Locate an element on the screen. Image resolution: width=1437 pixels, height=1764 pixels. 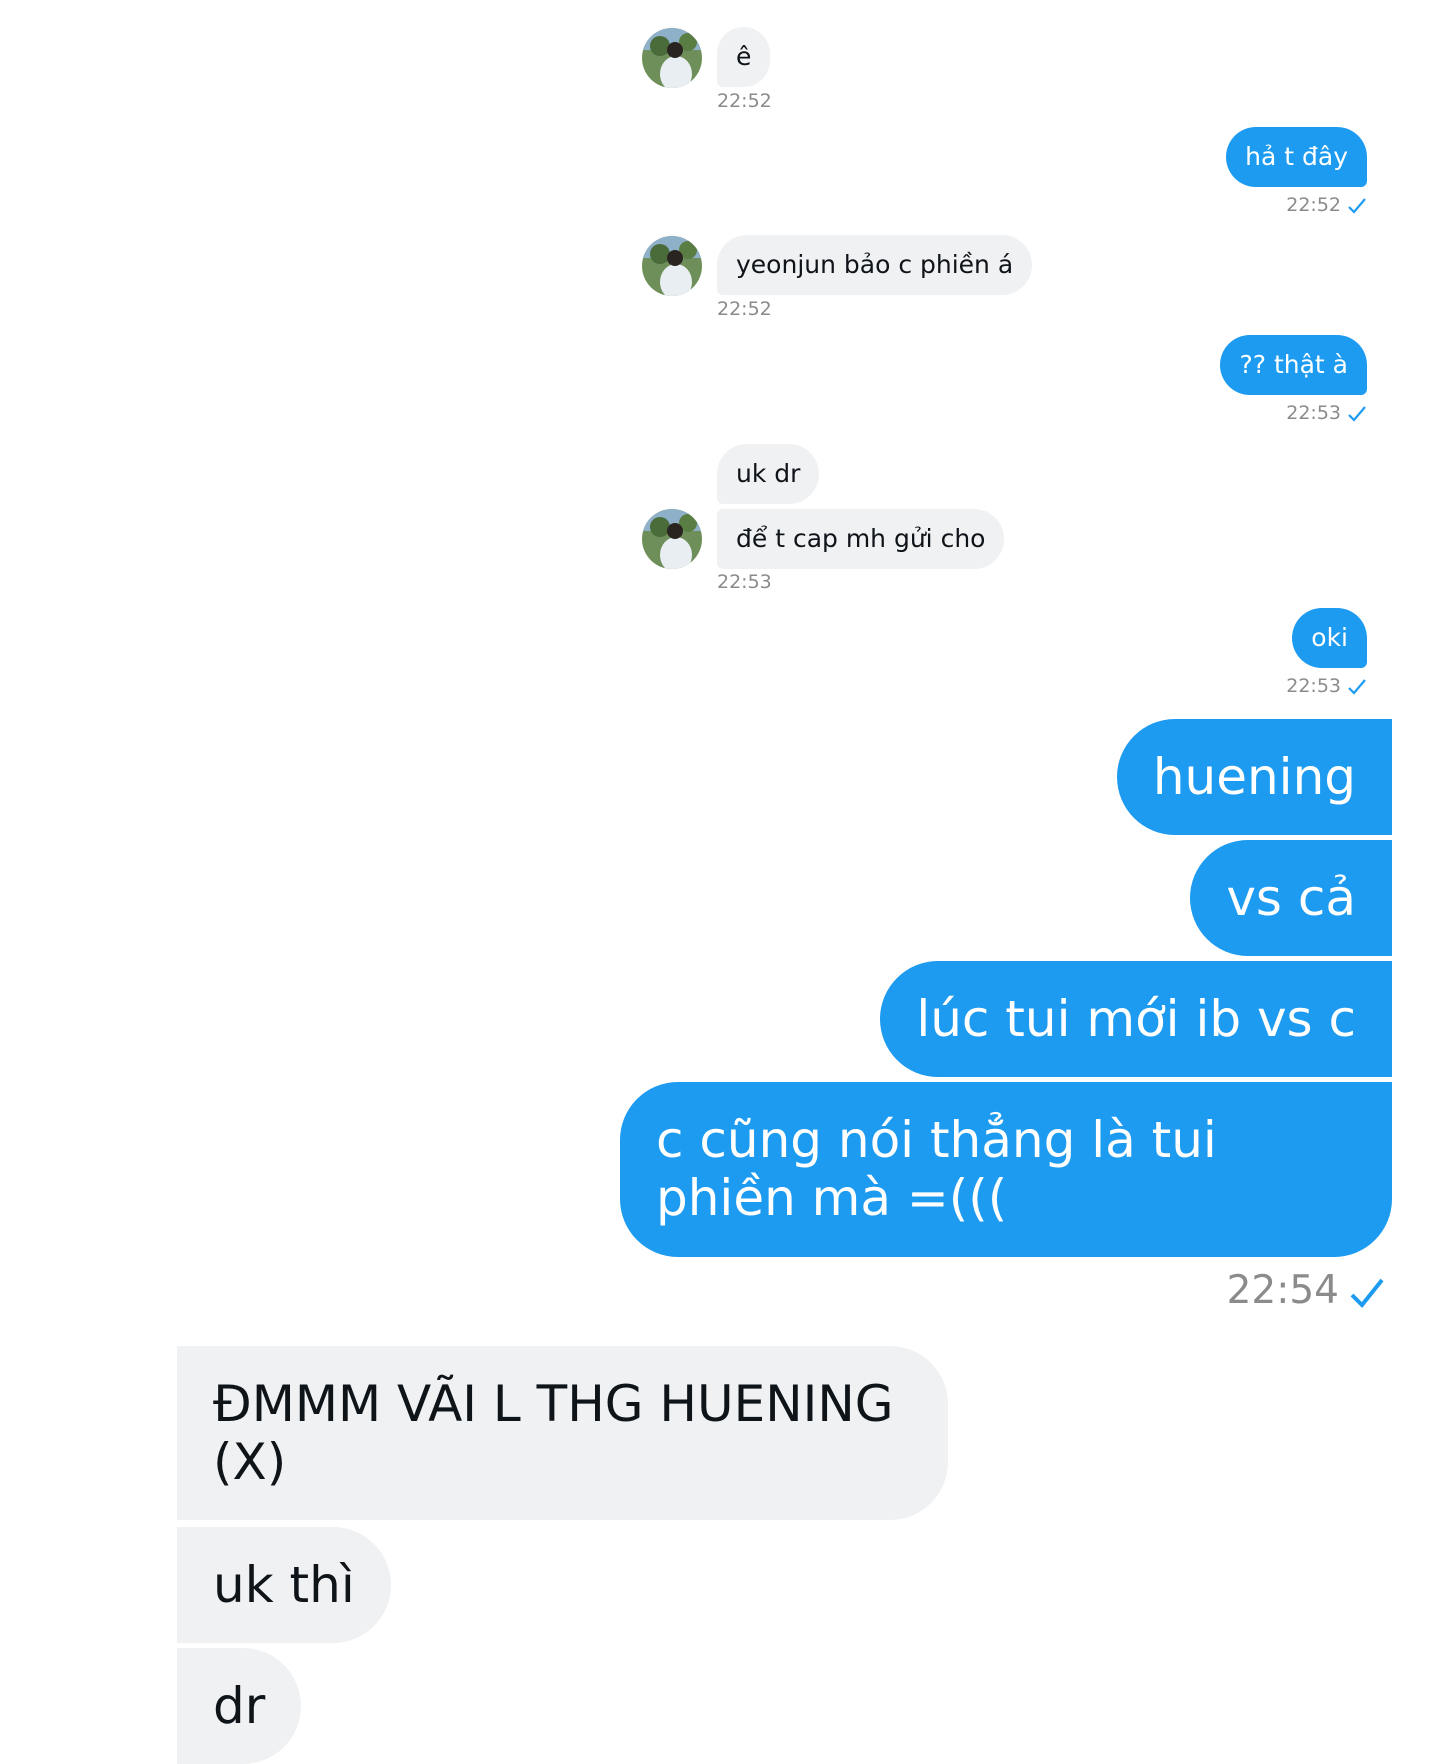
message-text: huening is located at coordinates (1254, 777).